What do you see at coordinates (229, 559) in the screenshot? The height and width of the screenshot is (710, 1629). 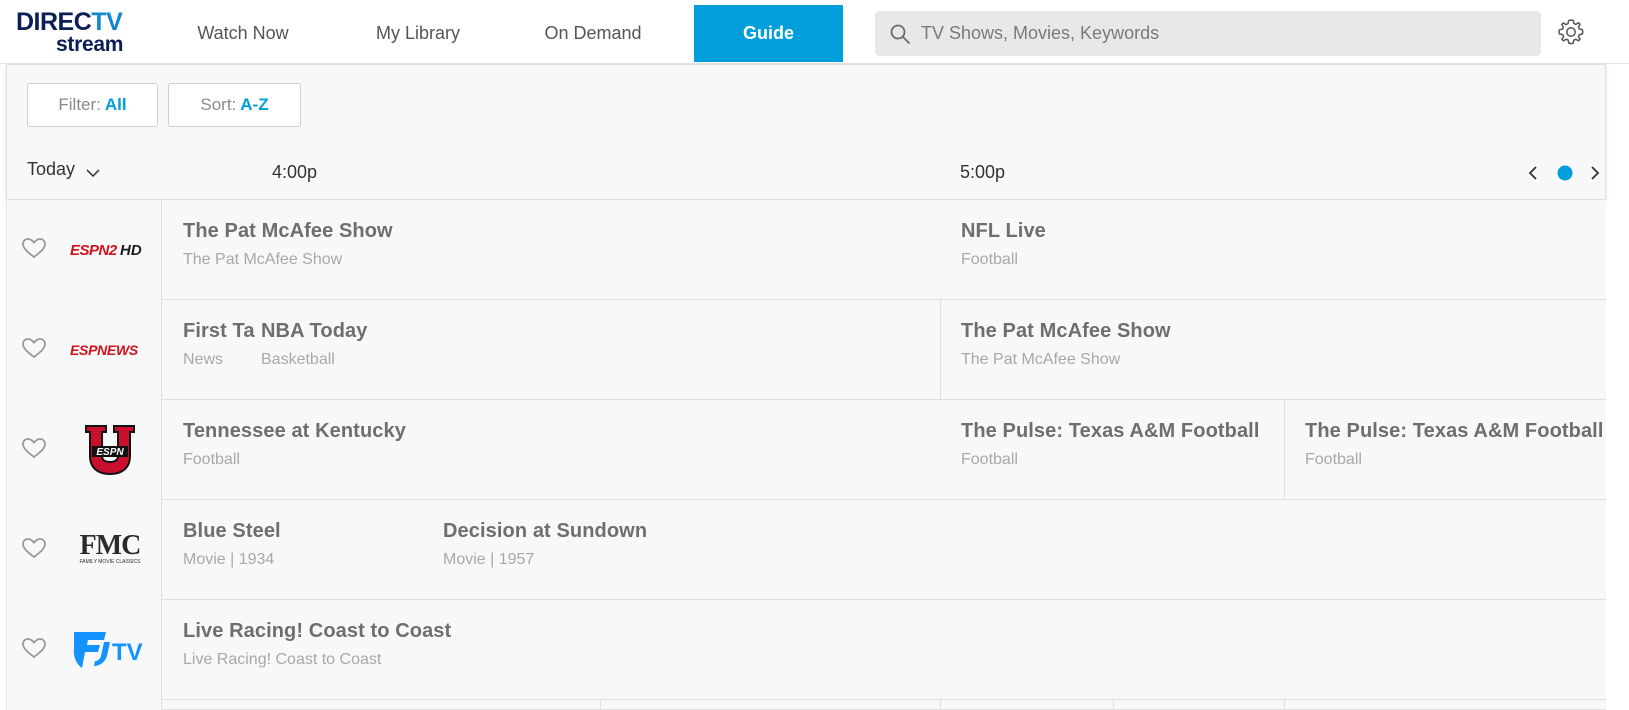 I see `program-subtitle: Movie | 1934` at bounding box center [229, 559].